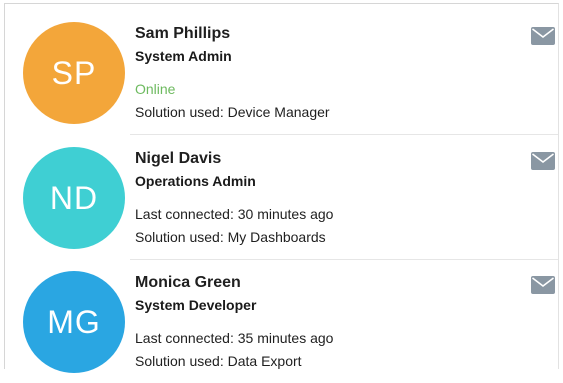  Describe the element at coordinates (232, 112) in the screenshot. I see `solution-used: Solution used: Device Manager` at that location.